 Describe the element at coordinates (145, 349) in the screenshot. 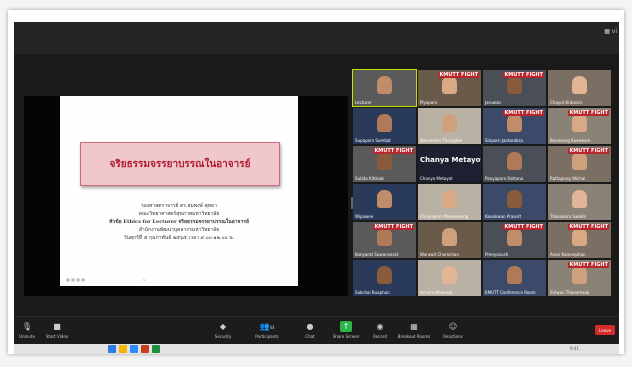

I see `powerpoint-icon` at that location.